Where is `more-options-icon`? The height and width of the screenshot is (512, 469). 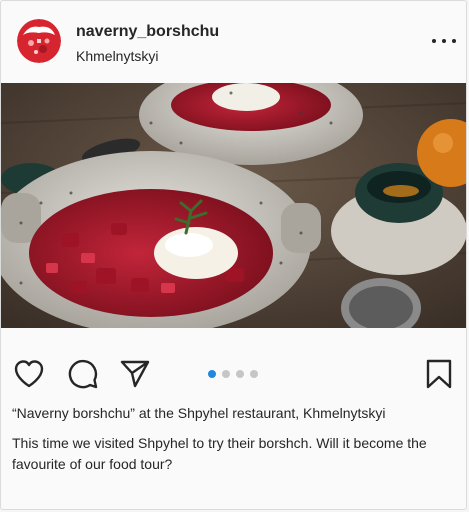 more-options-icon is located at coordinates (444, 41).